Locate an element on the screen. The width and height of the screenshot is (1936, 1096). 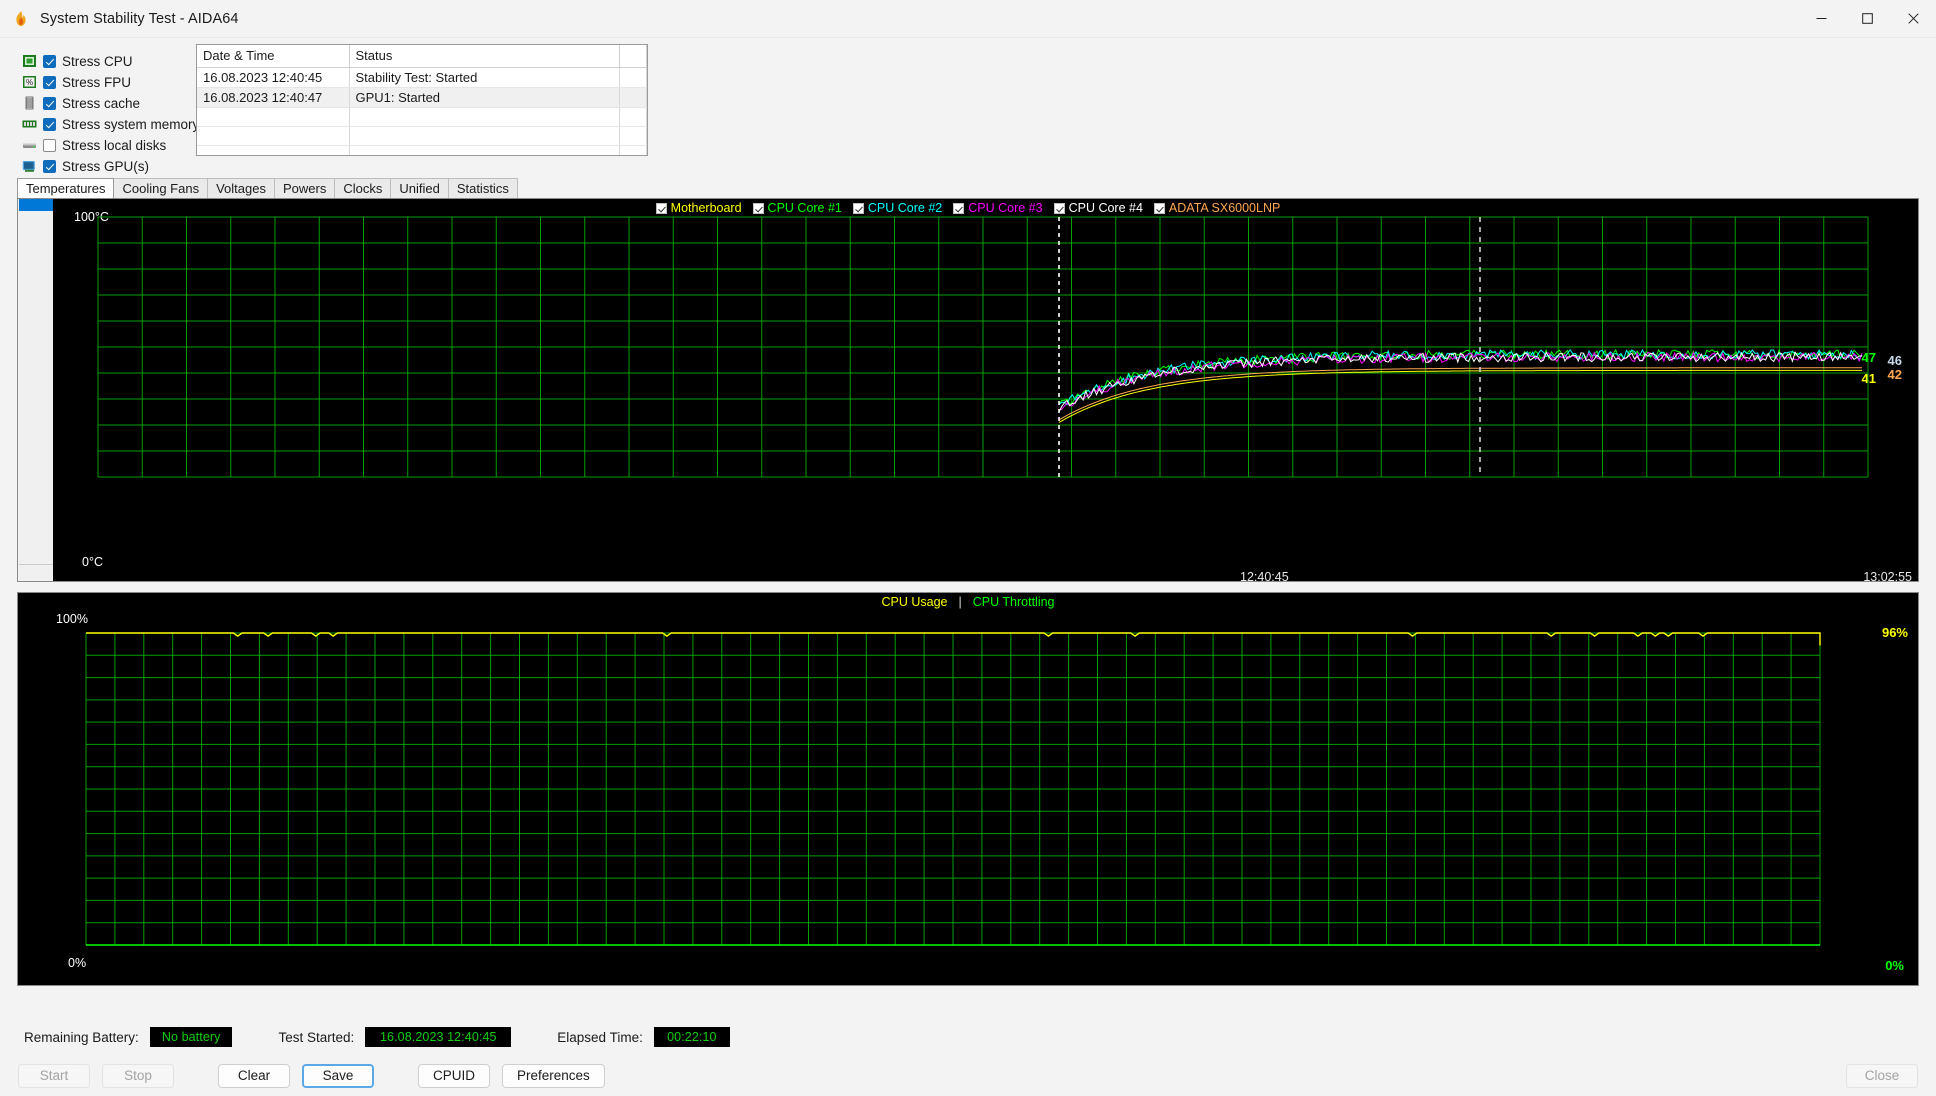
tab-powers: Powers is located at coordinates (304, 188).